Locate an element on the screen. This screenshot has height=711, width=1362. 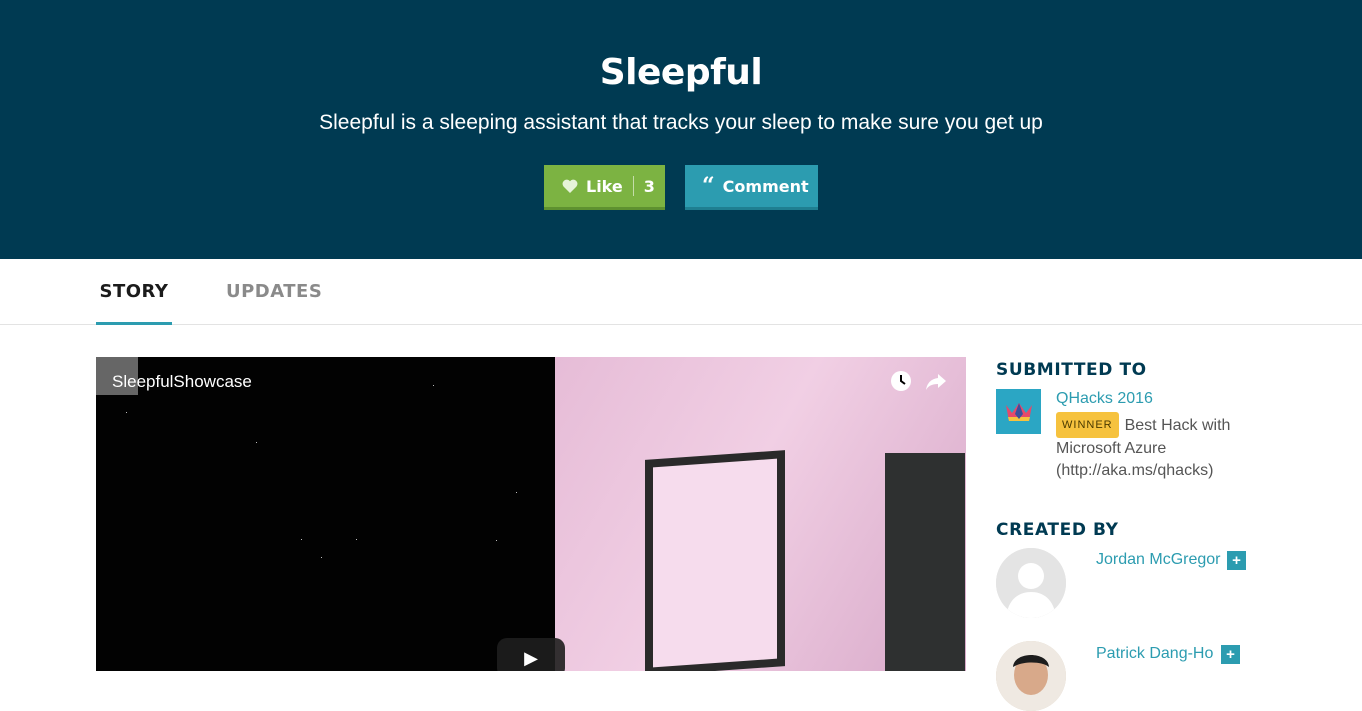
comment-label: Comment is located at coordinates (765, 186).